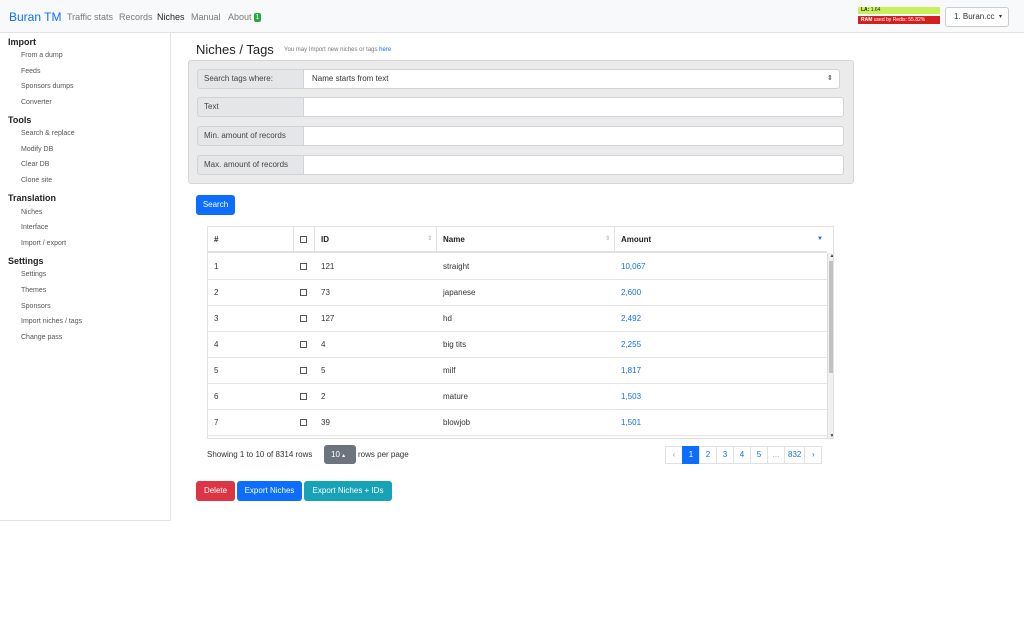 This screenshot has width=1024, height=640. I want to click on sidebar-item-niches: Niches, so click(31, 212).